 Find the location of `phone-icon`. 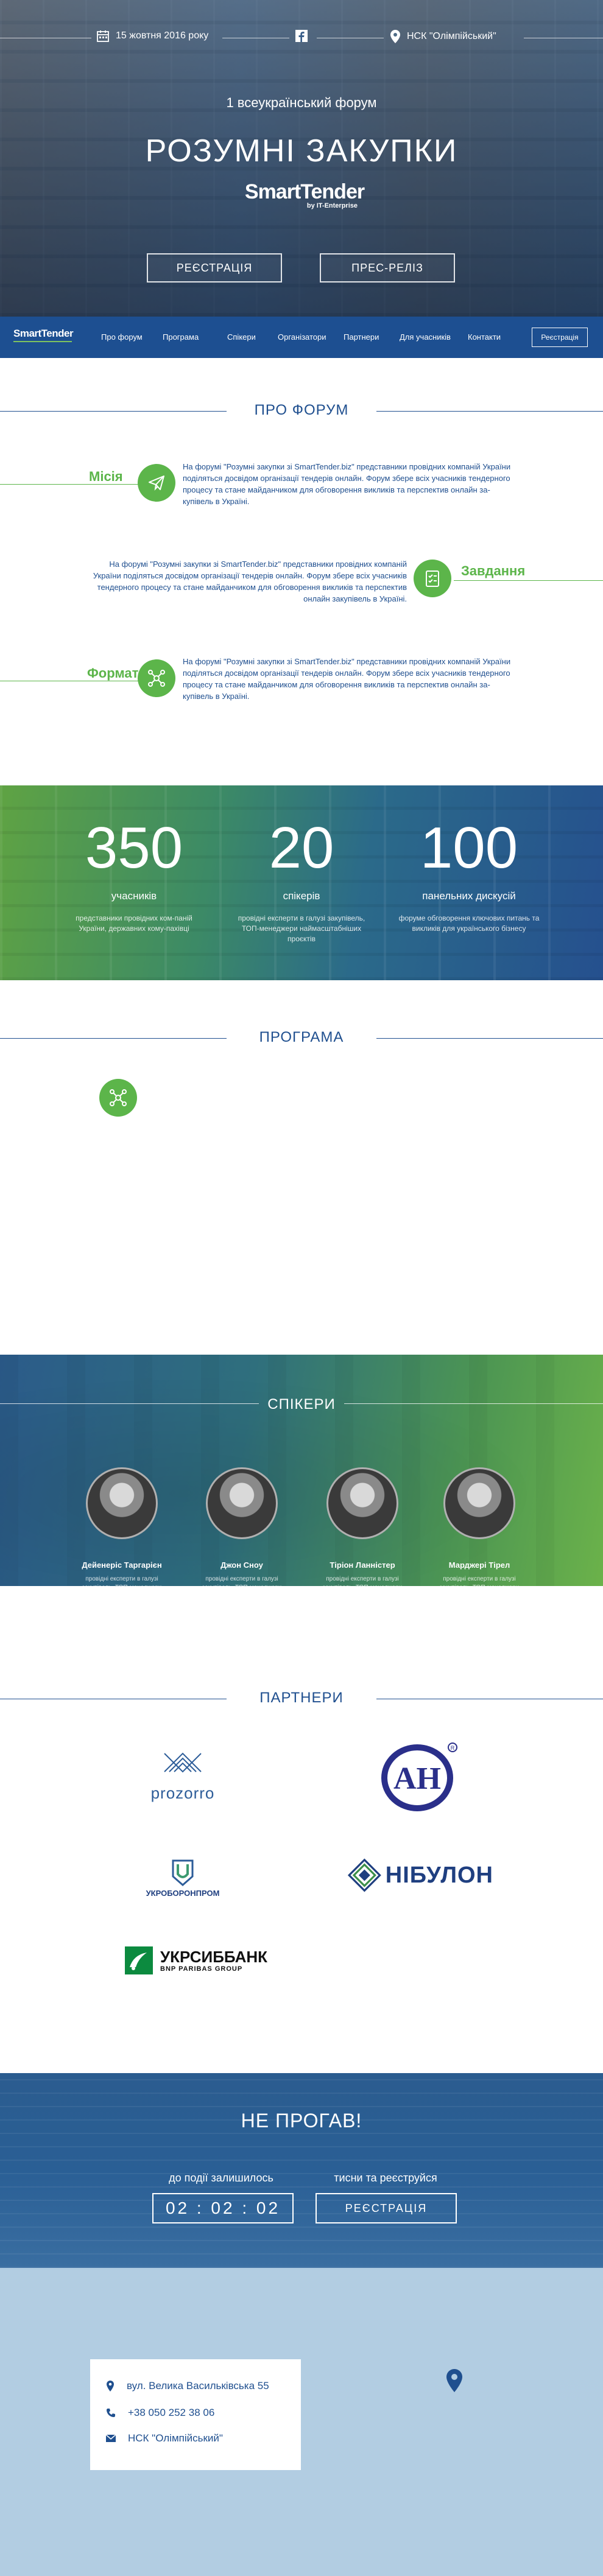

phone-icon is located at coordinates (111, 2413).